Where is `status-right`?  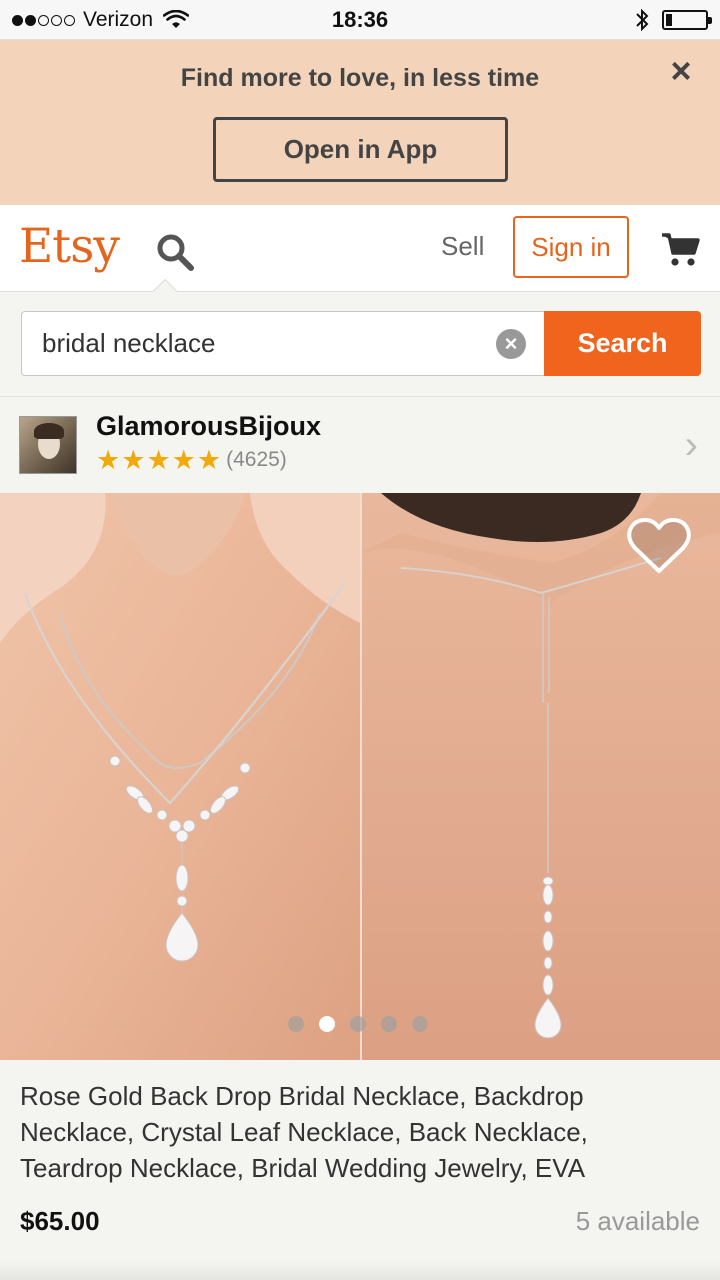
status-right is located at coordinates (673, 20).